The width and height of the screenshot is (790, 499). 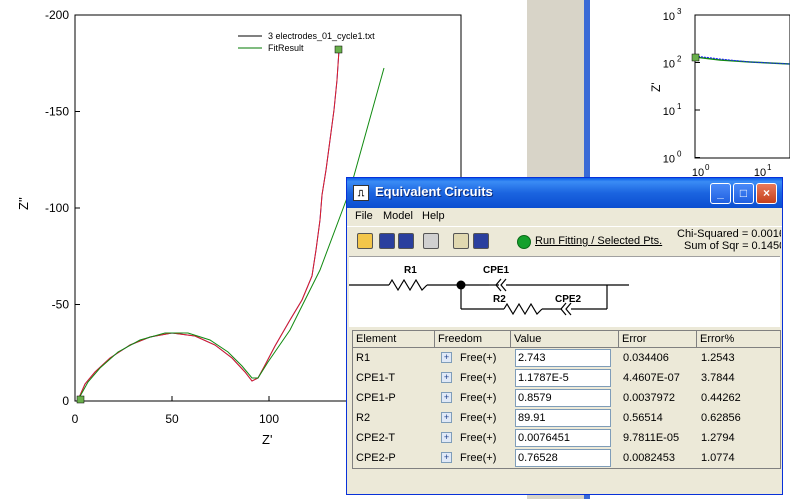 What do you see at coordinates (481, 241) in the screenshot?
I see `export-icon` at bounding box center [481, 241].